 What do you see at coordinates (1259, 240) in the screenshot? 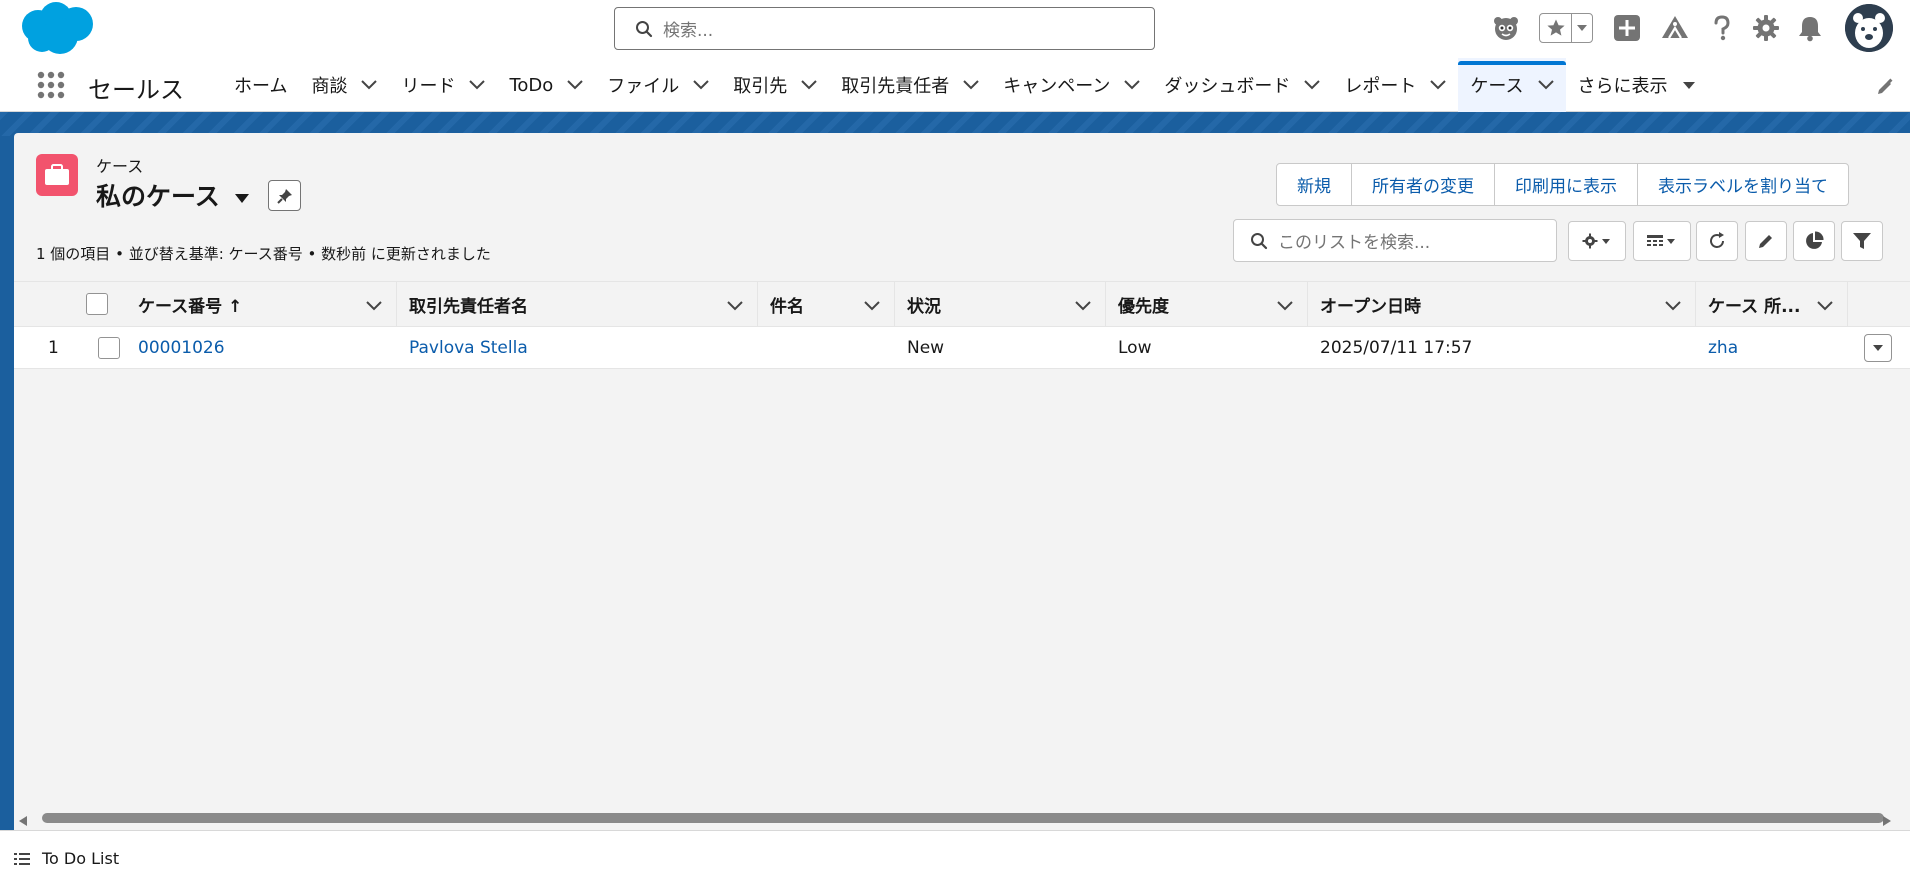
I see `search-icon` at bounding box center [1259, 240].